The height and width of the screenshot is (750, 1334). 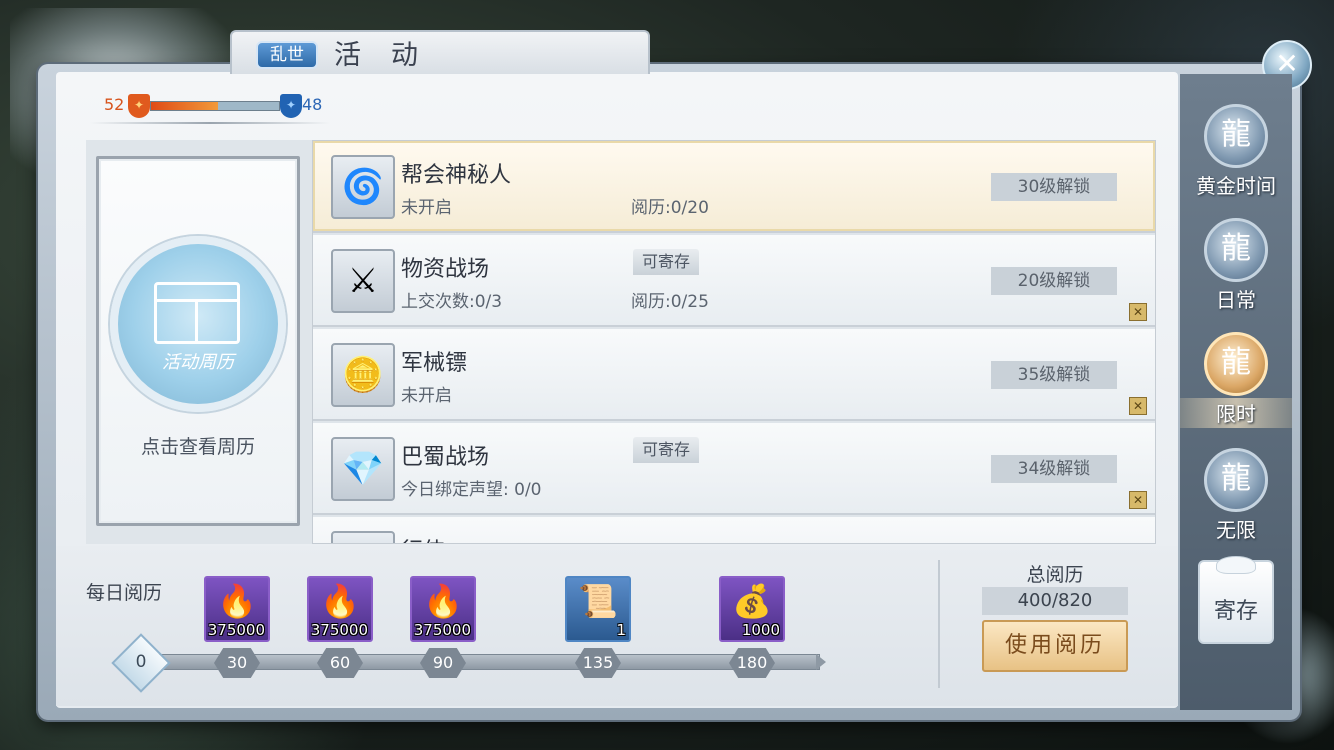 What do you see at coordinates (734, 187) in the screenshot?
I see `activity-row: 🌀 帮会神秘人 未开启 阅历:0/20 30级解锁` at bounding box center [734, 187].